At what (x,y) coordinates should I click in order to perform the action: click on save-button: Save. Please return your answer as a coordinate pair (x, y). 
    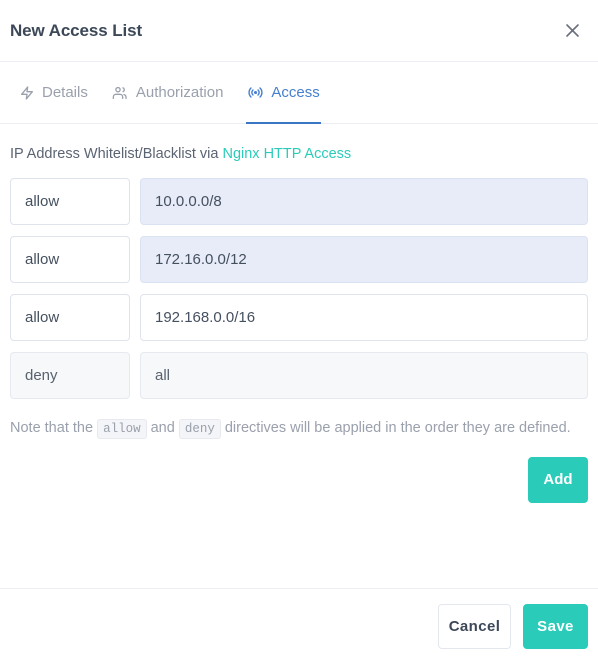
    Looking at the image, I should click on (555, 626).